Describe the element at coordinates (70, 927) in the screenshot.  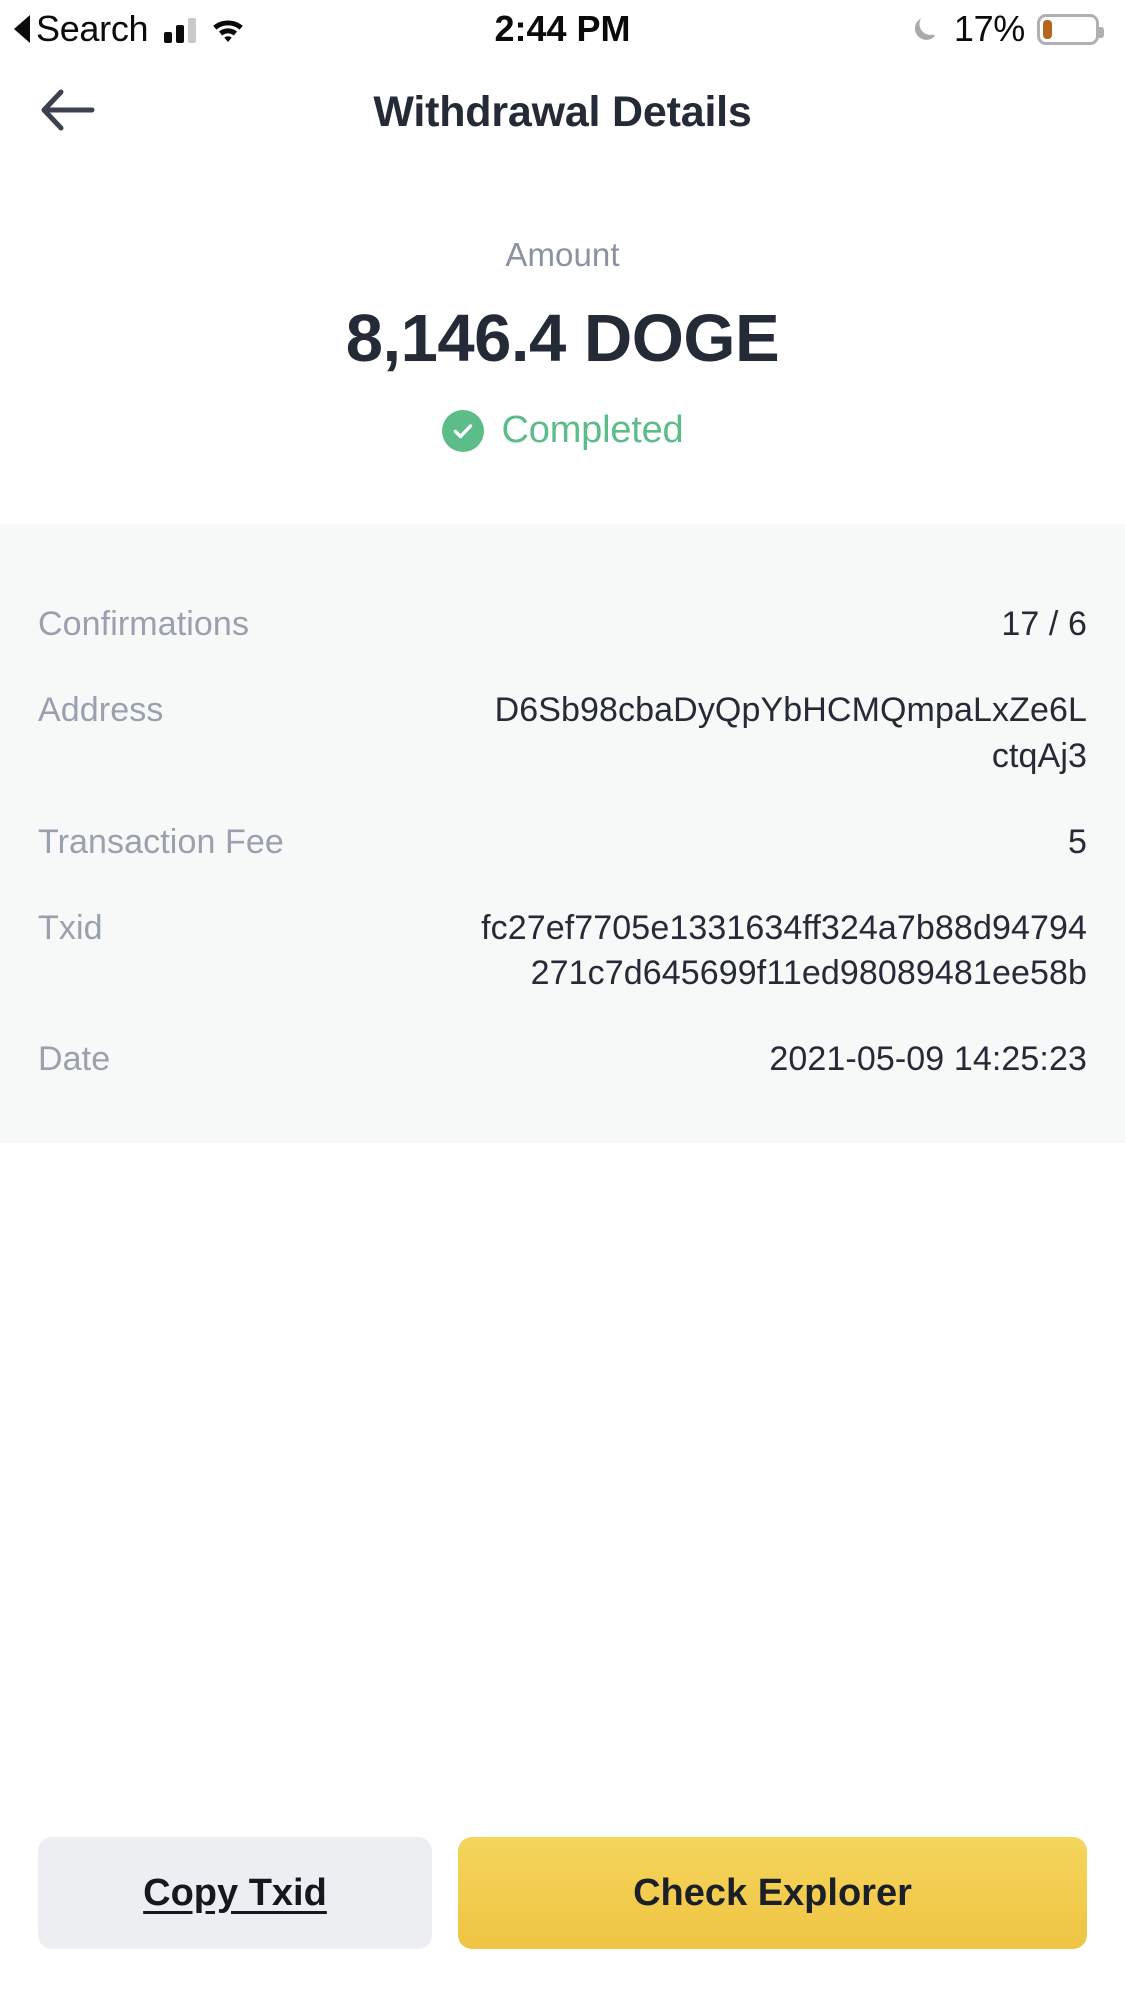
I see `detail-label-txid: Txid` at that location.